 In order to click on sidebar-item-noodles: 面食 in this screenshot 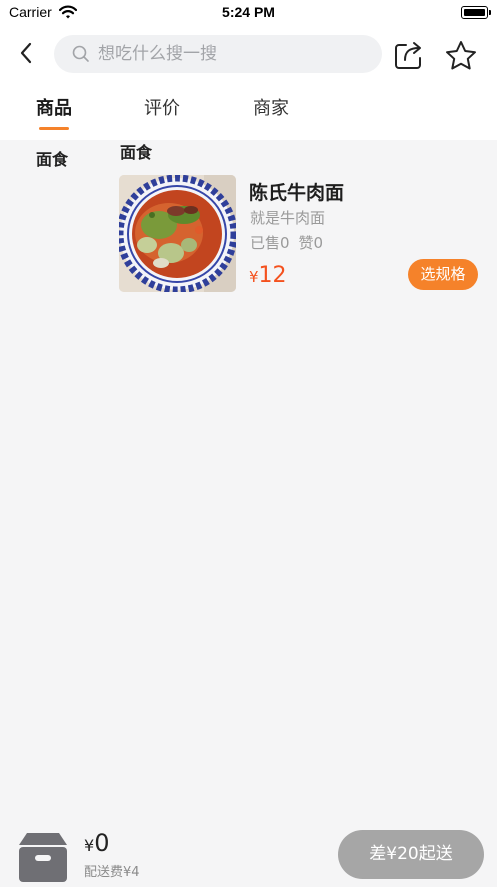, I will do `click(52, 158)`.